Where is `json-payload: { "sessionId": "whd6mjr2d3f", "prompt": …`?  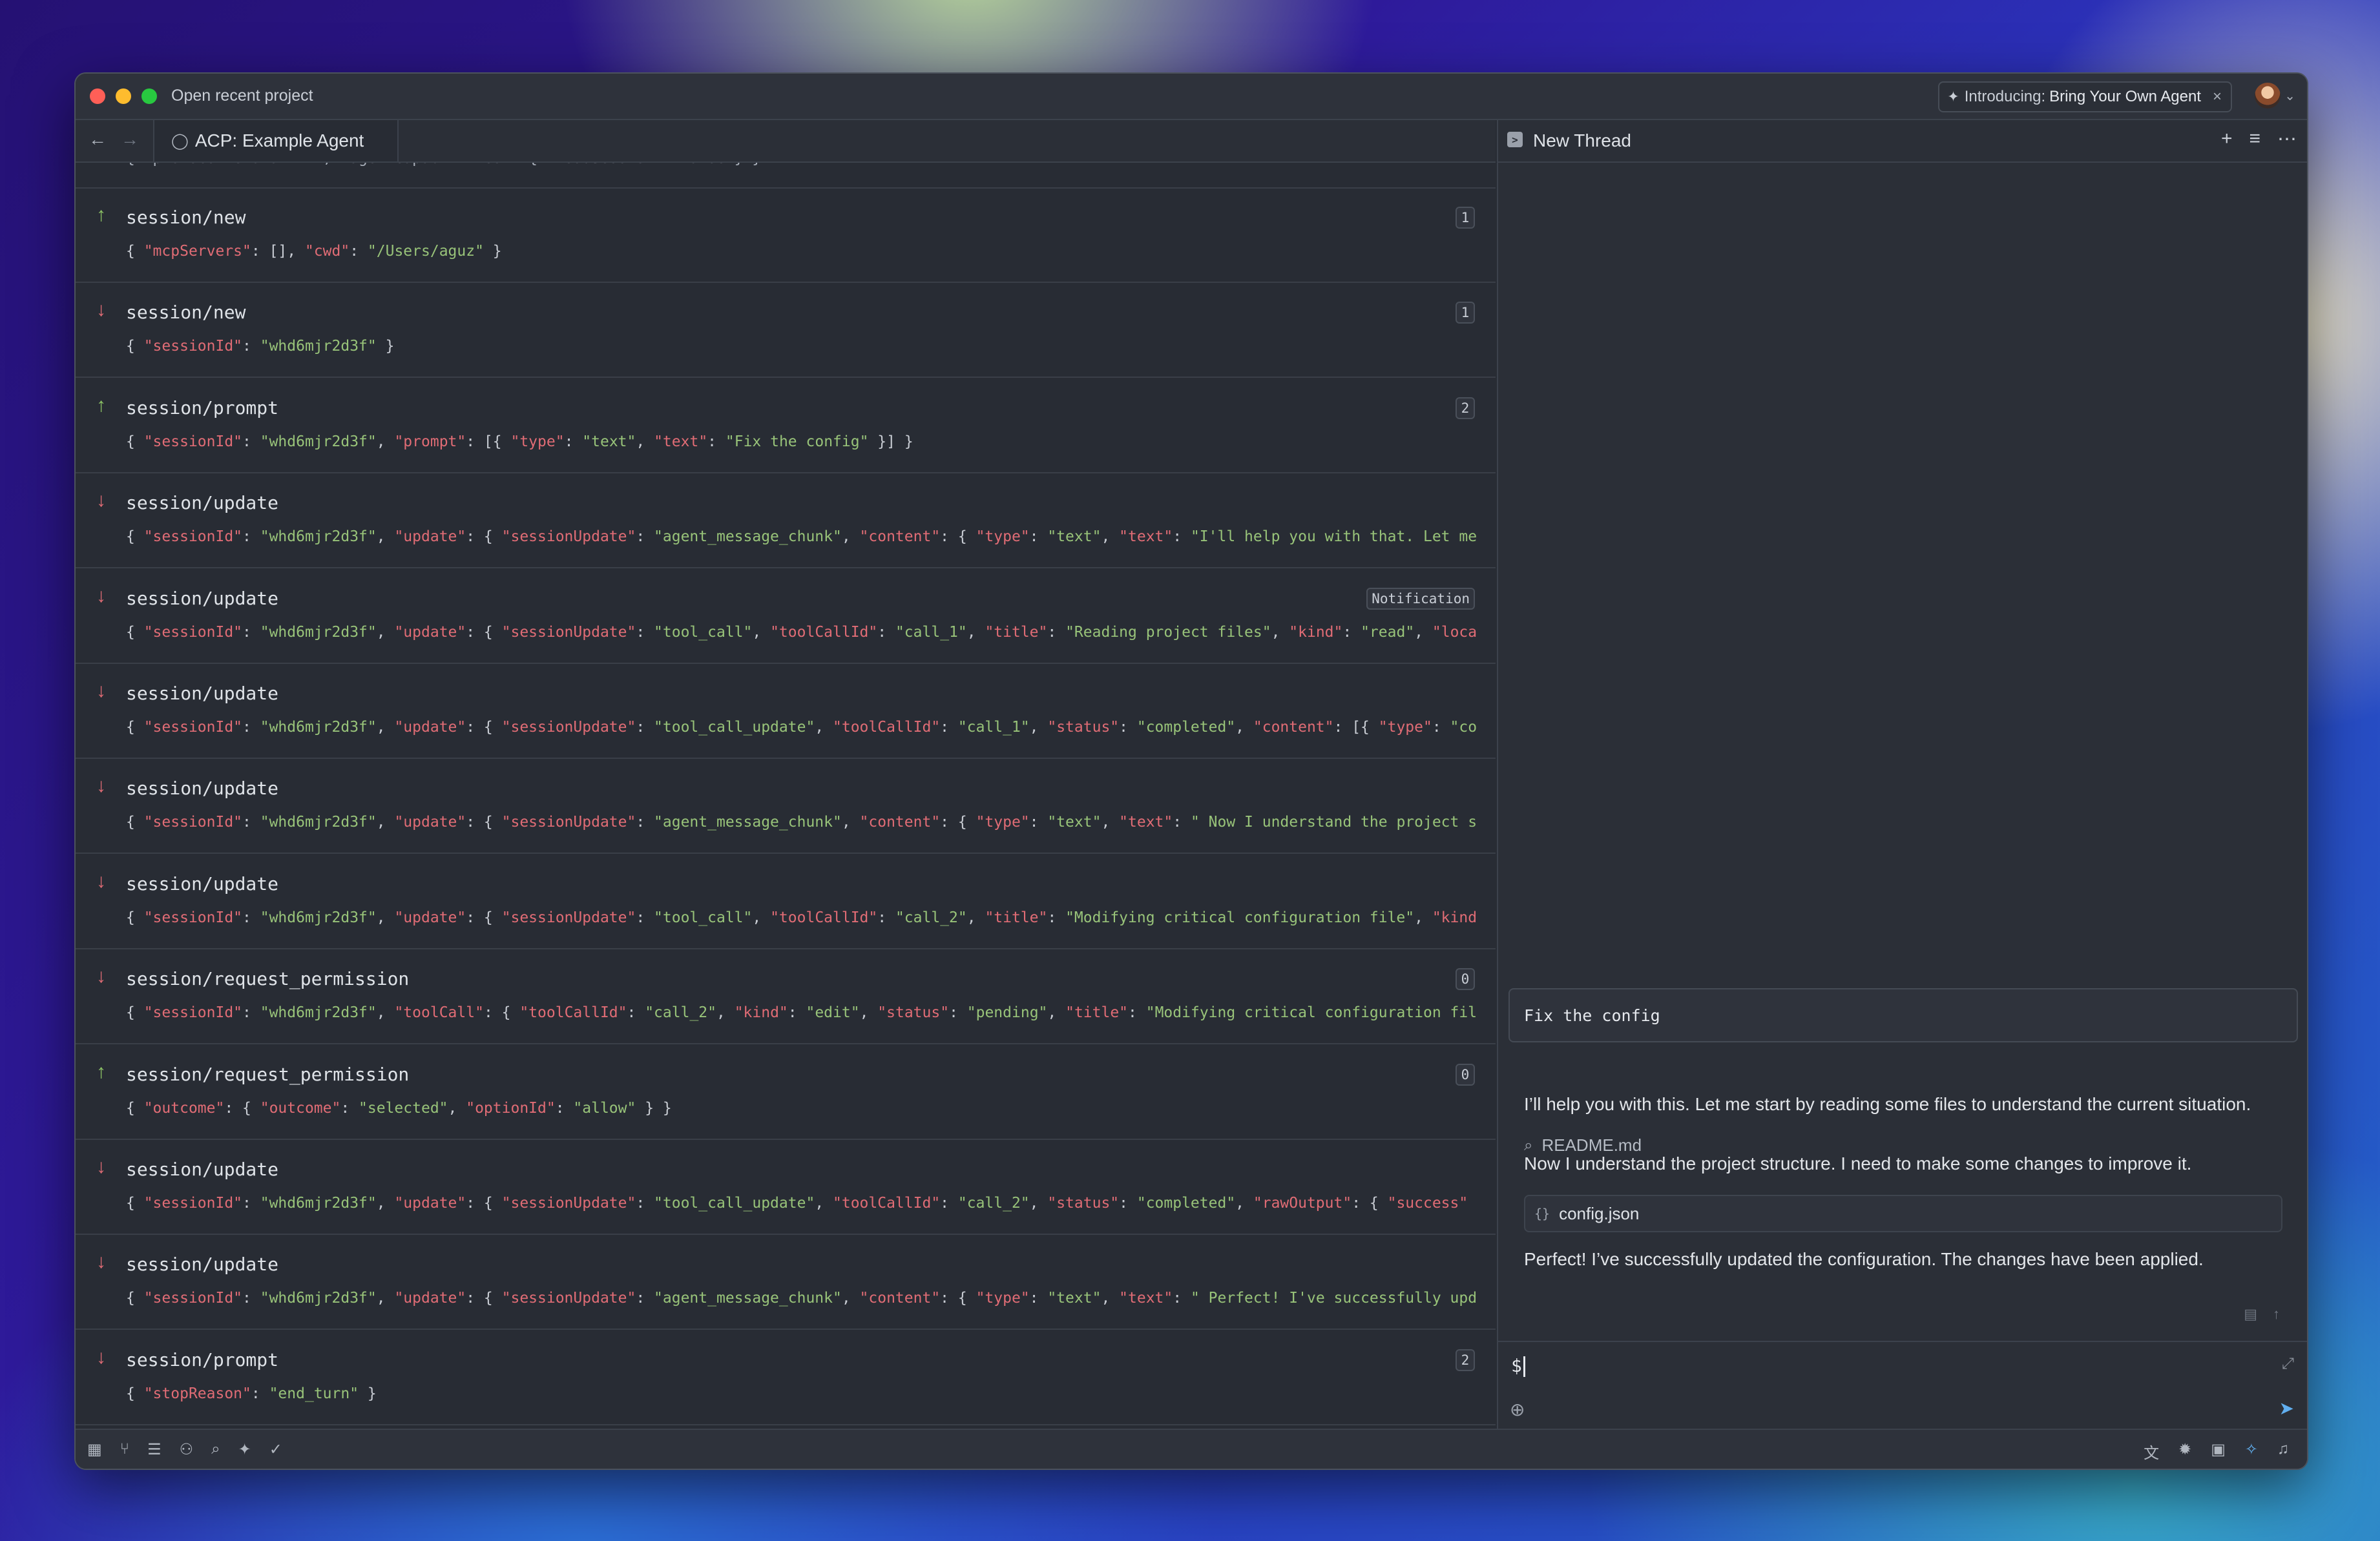
json-payload: { "sessionId": "whd6mjr2d3f", "prompt": … is located at coordinates (519, 441).